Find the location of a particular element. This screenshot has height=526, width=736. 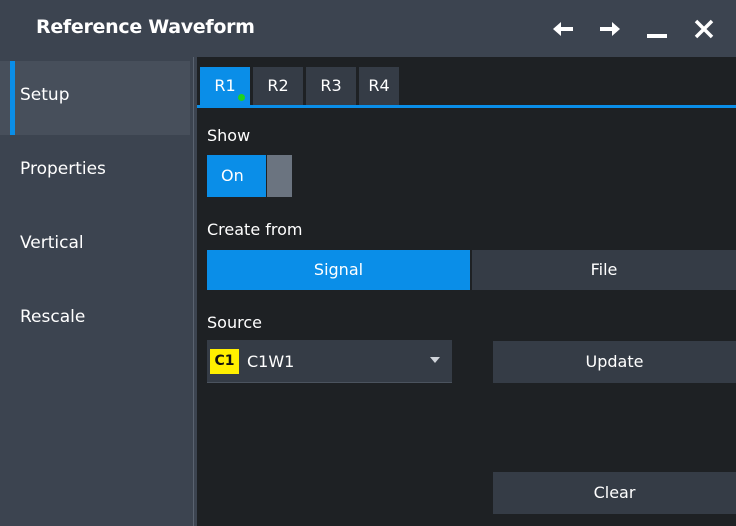

tab-label: R4 is located at coordinates (379, 85).